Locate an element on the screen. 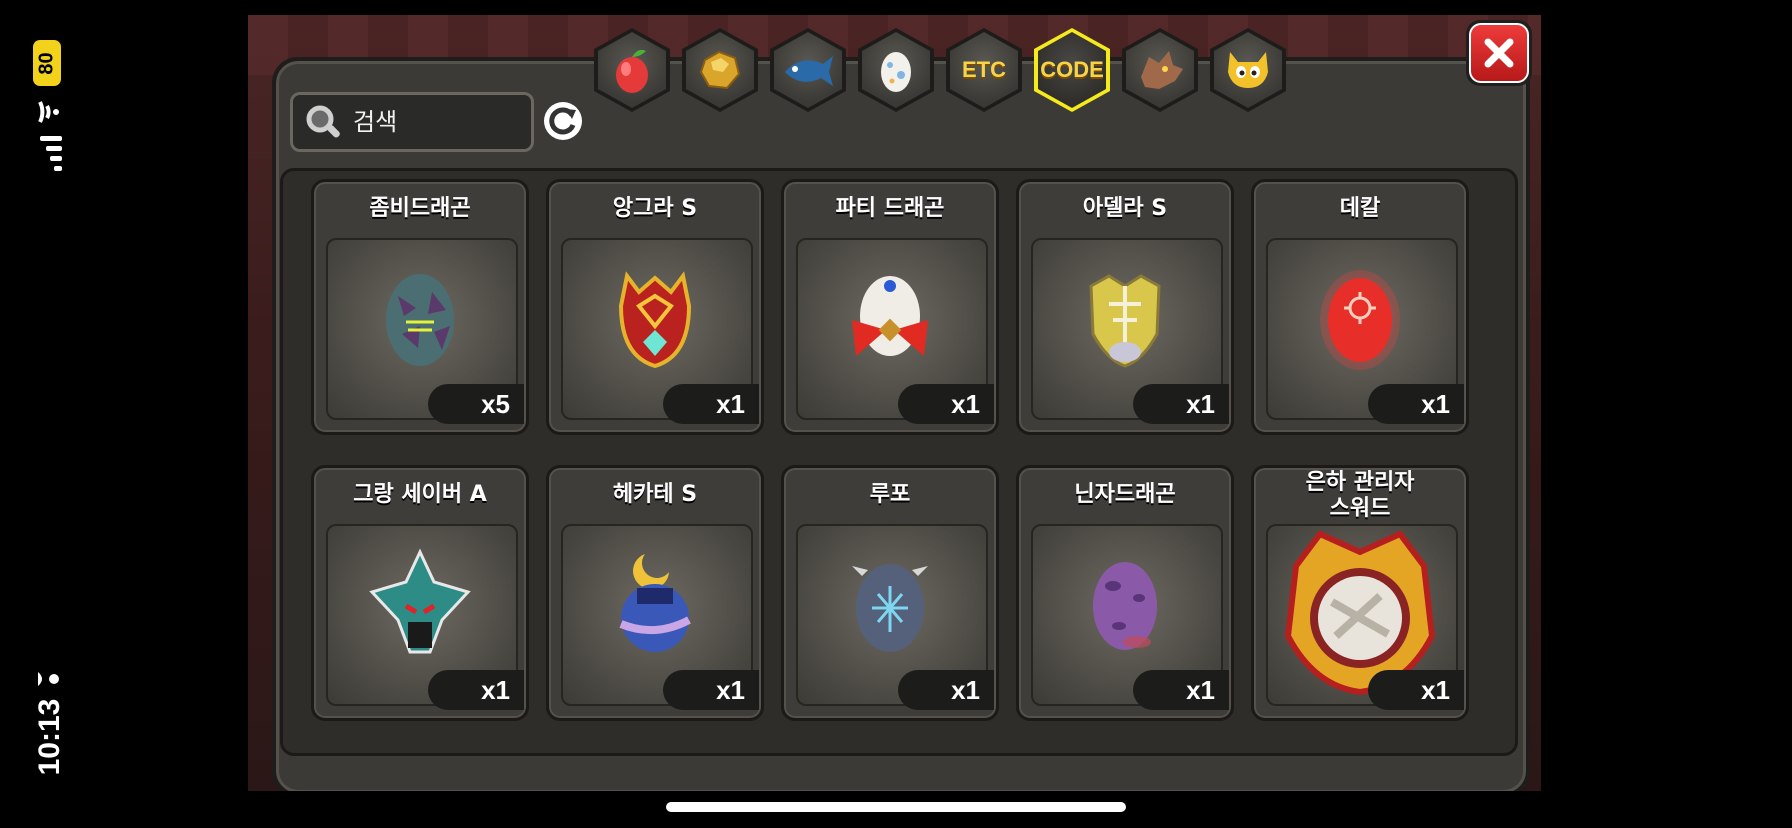 The width and height of the screenshot is (1792, 828). item-card: 닌자드래곤 x1 is located at coordinates (1125, 593).